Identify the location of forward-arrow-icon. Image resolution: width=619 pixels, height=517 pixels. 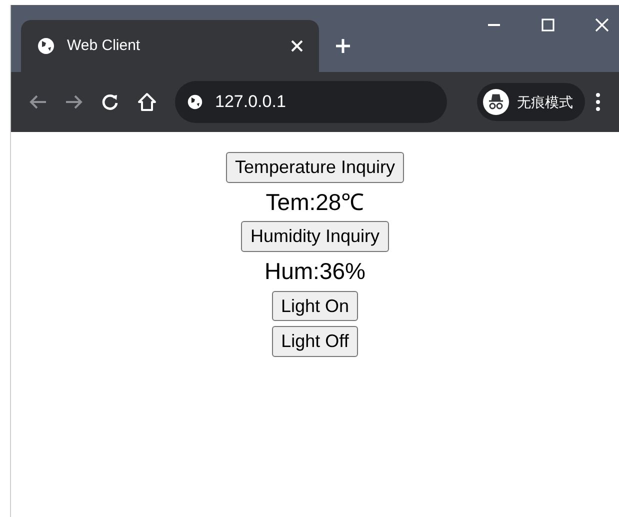
(74, 102).